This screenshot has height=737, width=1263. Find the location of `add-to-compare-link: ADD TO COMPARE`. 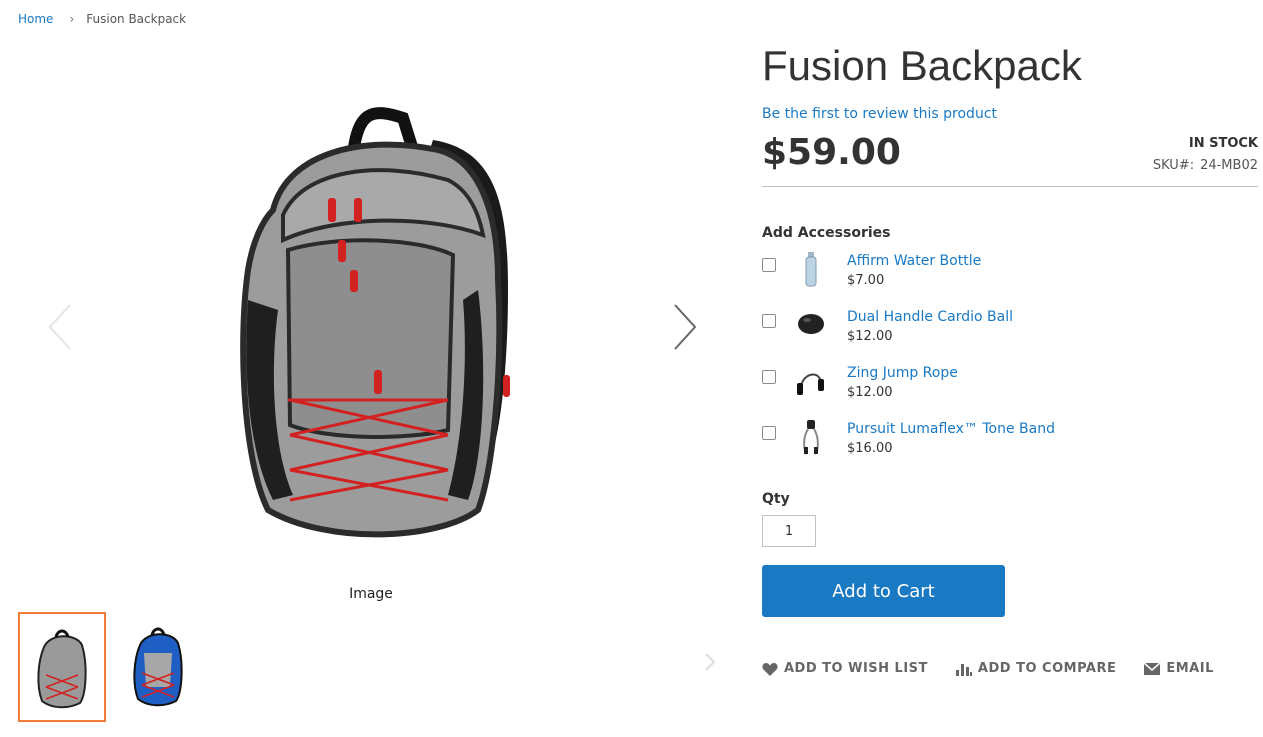

add-to-compare-link: ADD TO COMPARE is located at coordinates (1036, 668).